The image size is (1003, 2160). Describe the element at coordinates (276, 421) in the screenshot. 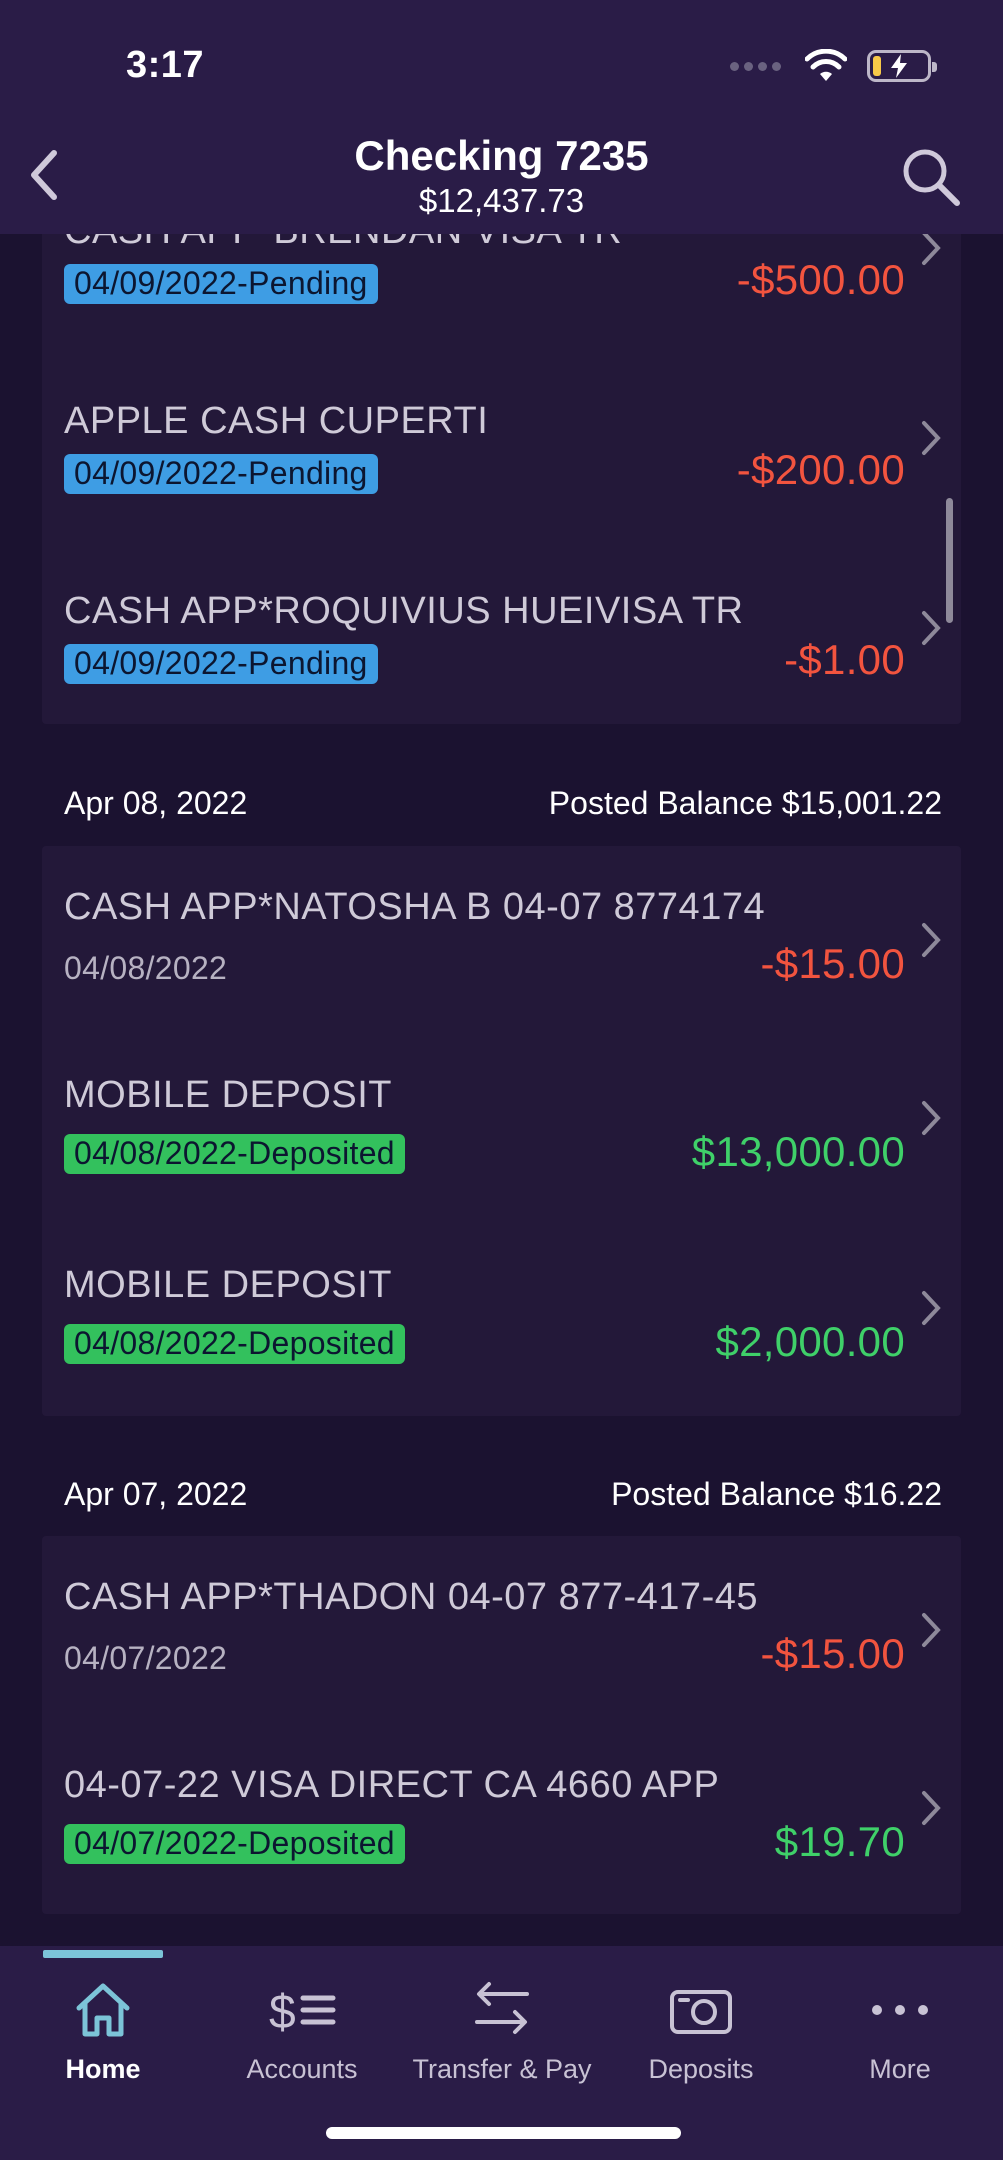

I see `transaction-name: APPLE CASH CUPERTI` at that location.